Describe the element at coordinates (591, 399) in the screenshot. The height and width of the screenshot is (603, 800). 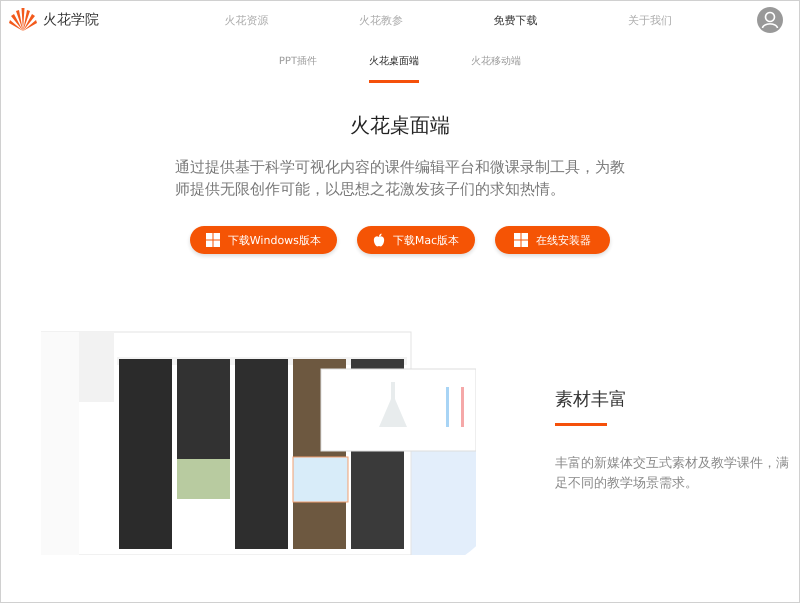
I see `feature-title: 素材丰富` at that location.